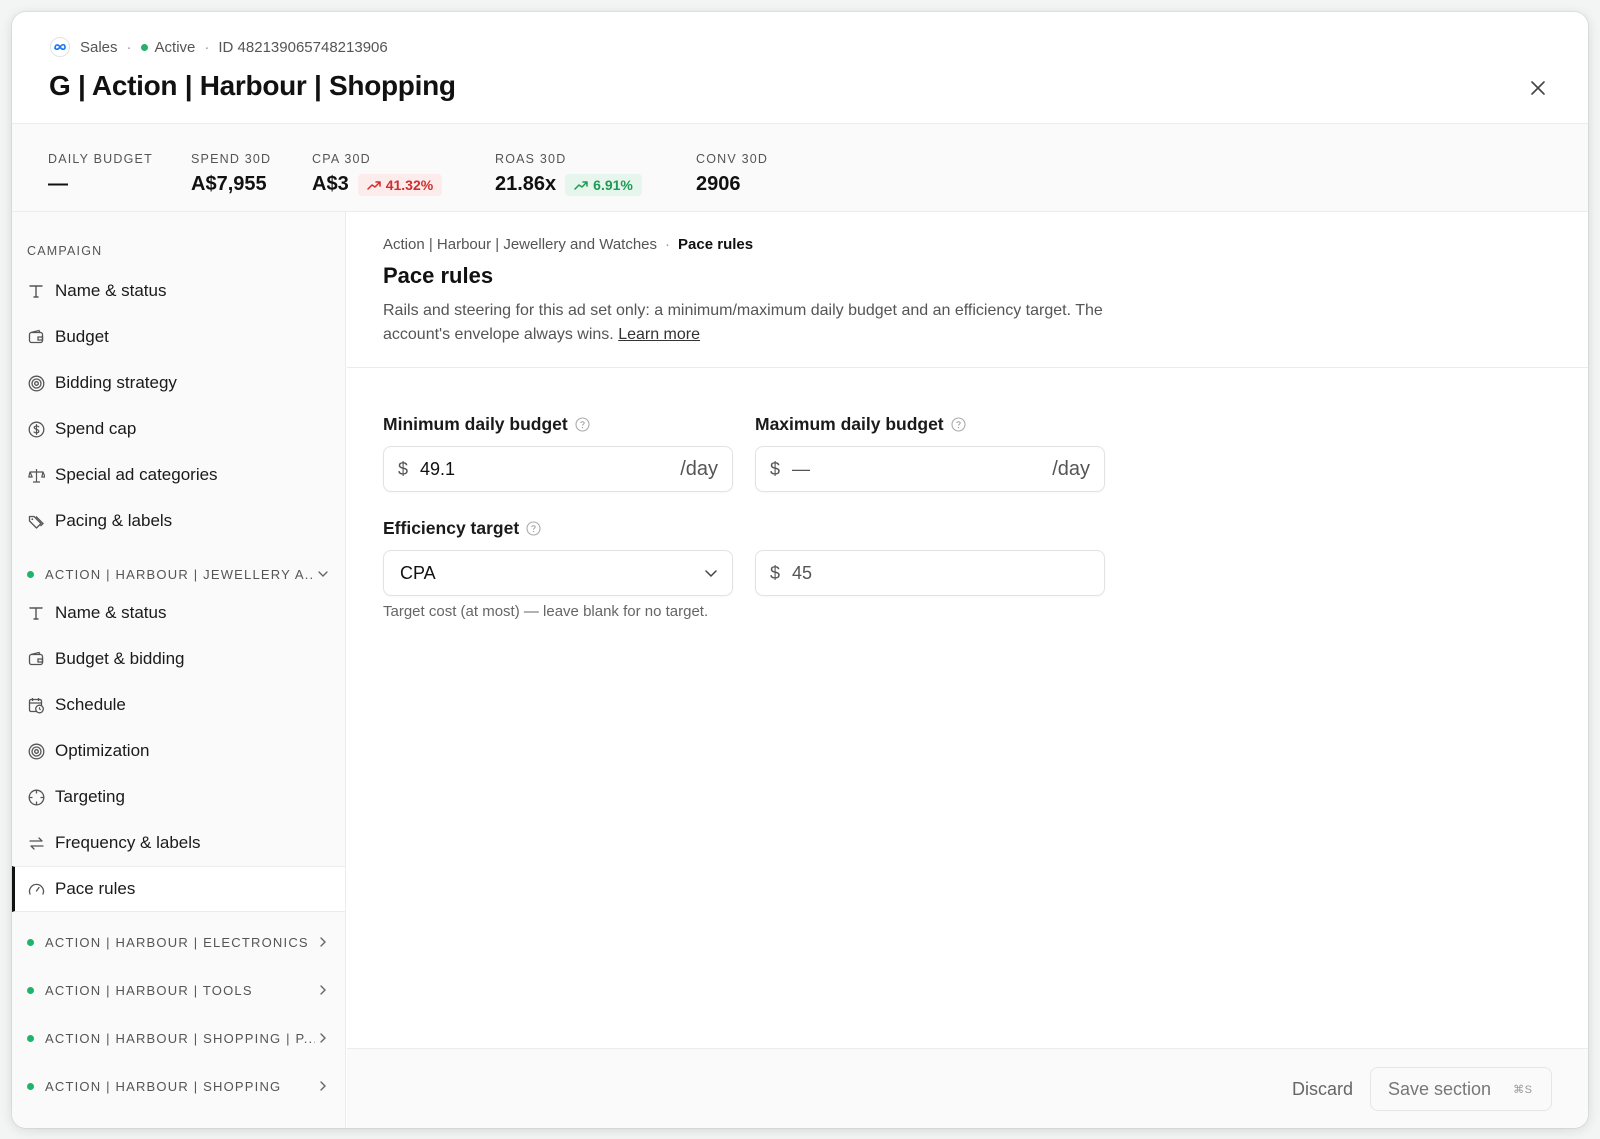 The image size is (1600, 1139). Describe the element at coordinates (178, 521) in the screenshot. I see `sidebar-item-pacing-labels: Pacing & labels` at that location.